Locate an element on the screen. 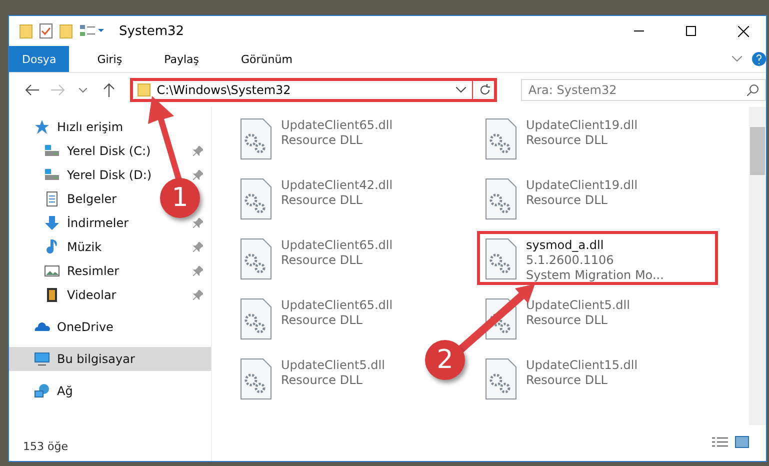 The width and height of the screenshot is (769, 466). maximize-icon is located at coordinates (691, 31).